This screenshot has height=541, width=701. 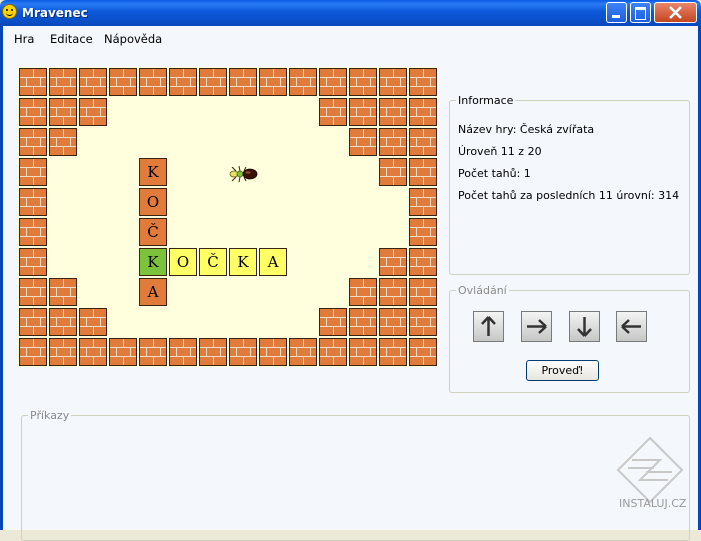 What do you see at coordinates (500, 151) in the screenshot?
I see `level-text: Úroveň 11 z 20` at bounding box center [500, 151].